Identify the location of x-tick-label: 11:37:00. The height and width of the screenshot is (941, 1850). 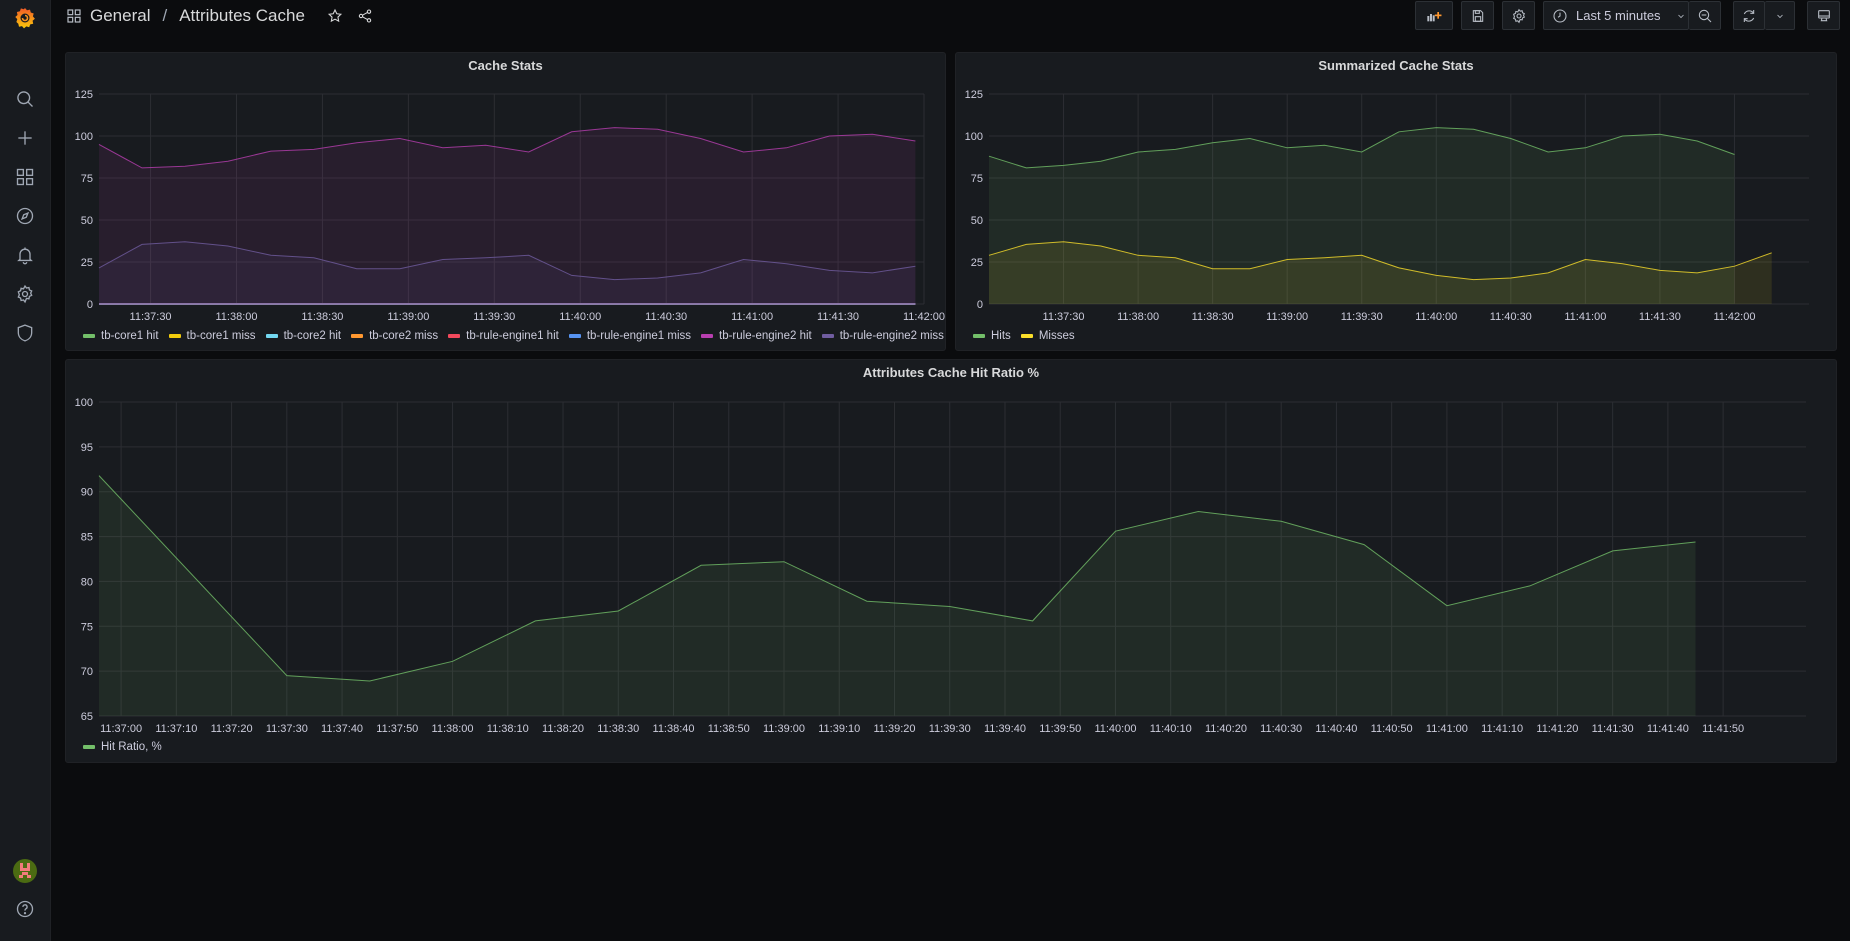
(121, 729).